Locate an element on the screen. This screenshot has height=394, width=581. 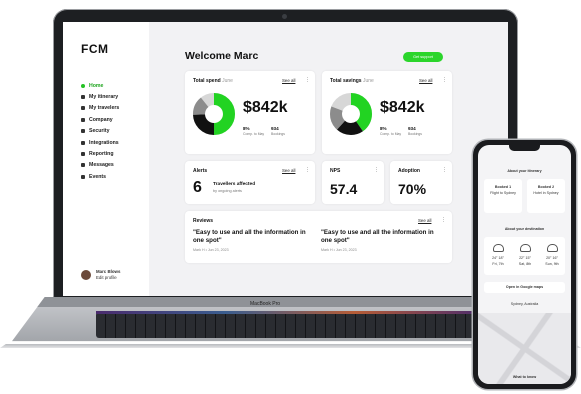
savings-value: $842k is located at coordinates (402, 107).